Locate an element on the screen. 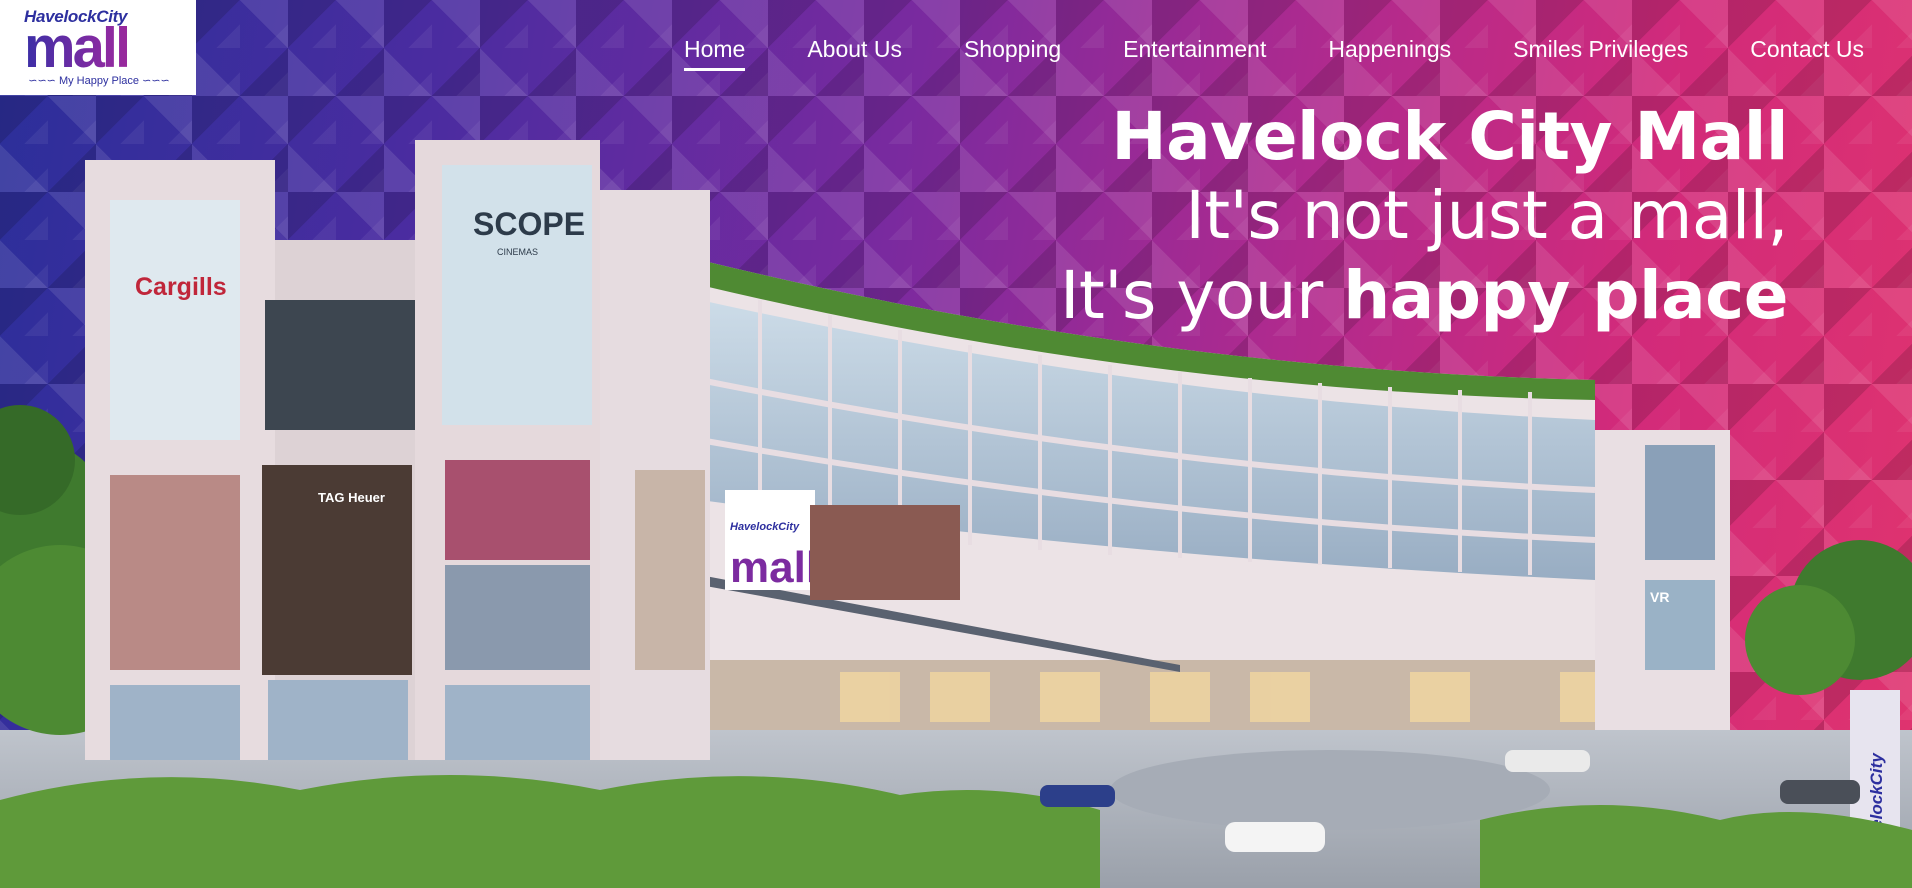  tagline-wave-right-icon: ∽∽∽ is located at coordinates (154, 81).